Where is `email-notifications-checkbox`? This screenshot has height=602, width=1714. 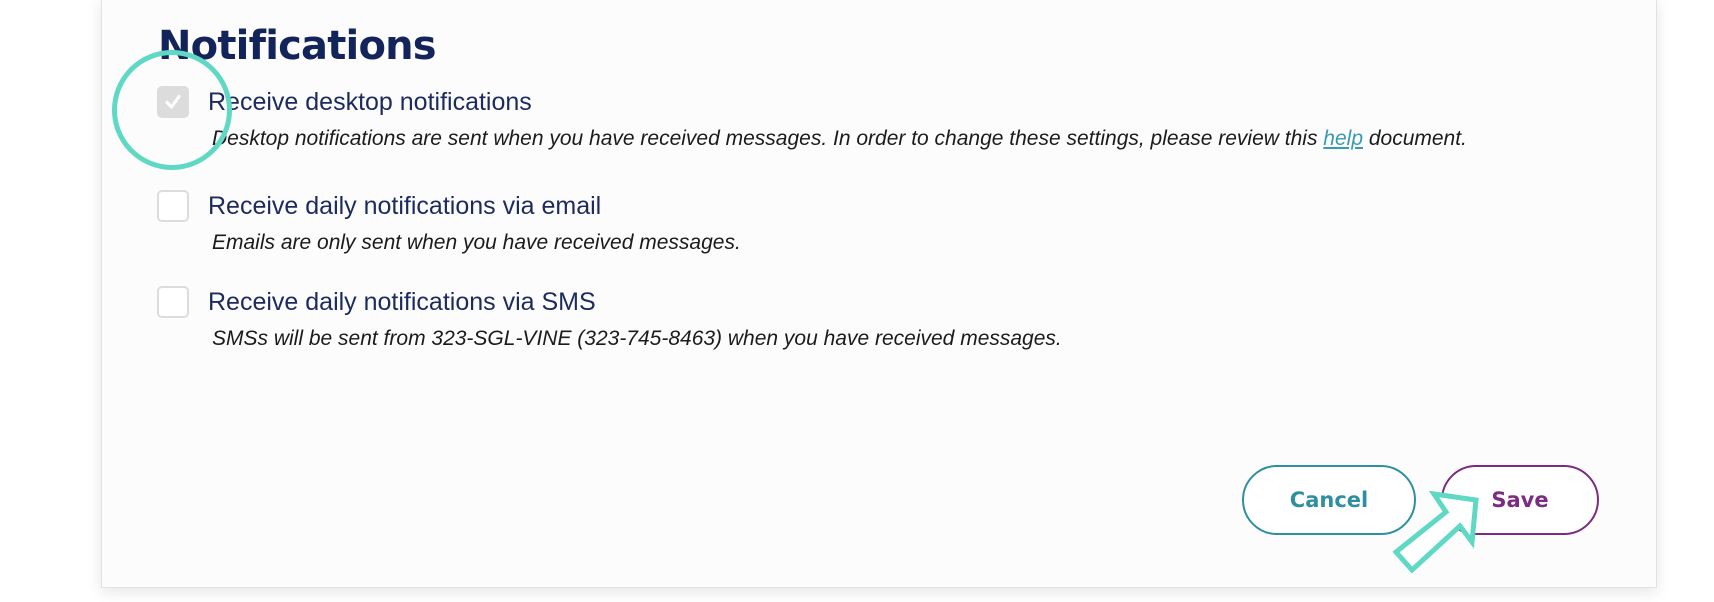
email-notifications-checkbox is located at coordinates (173, 206).